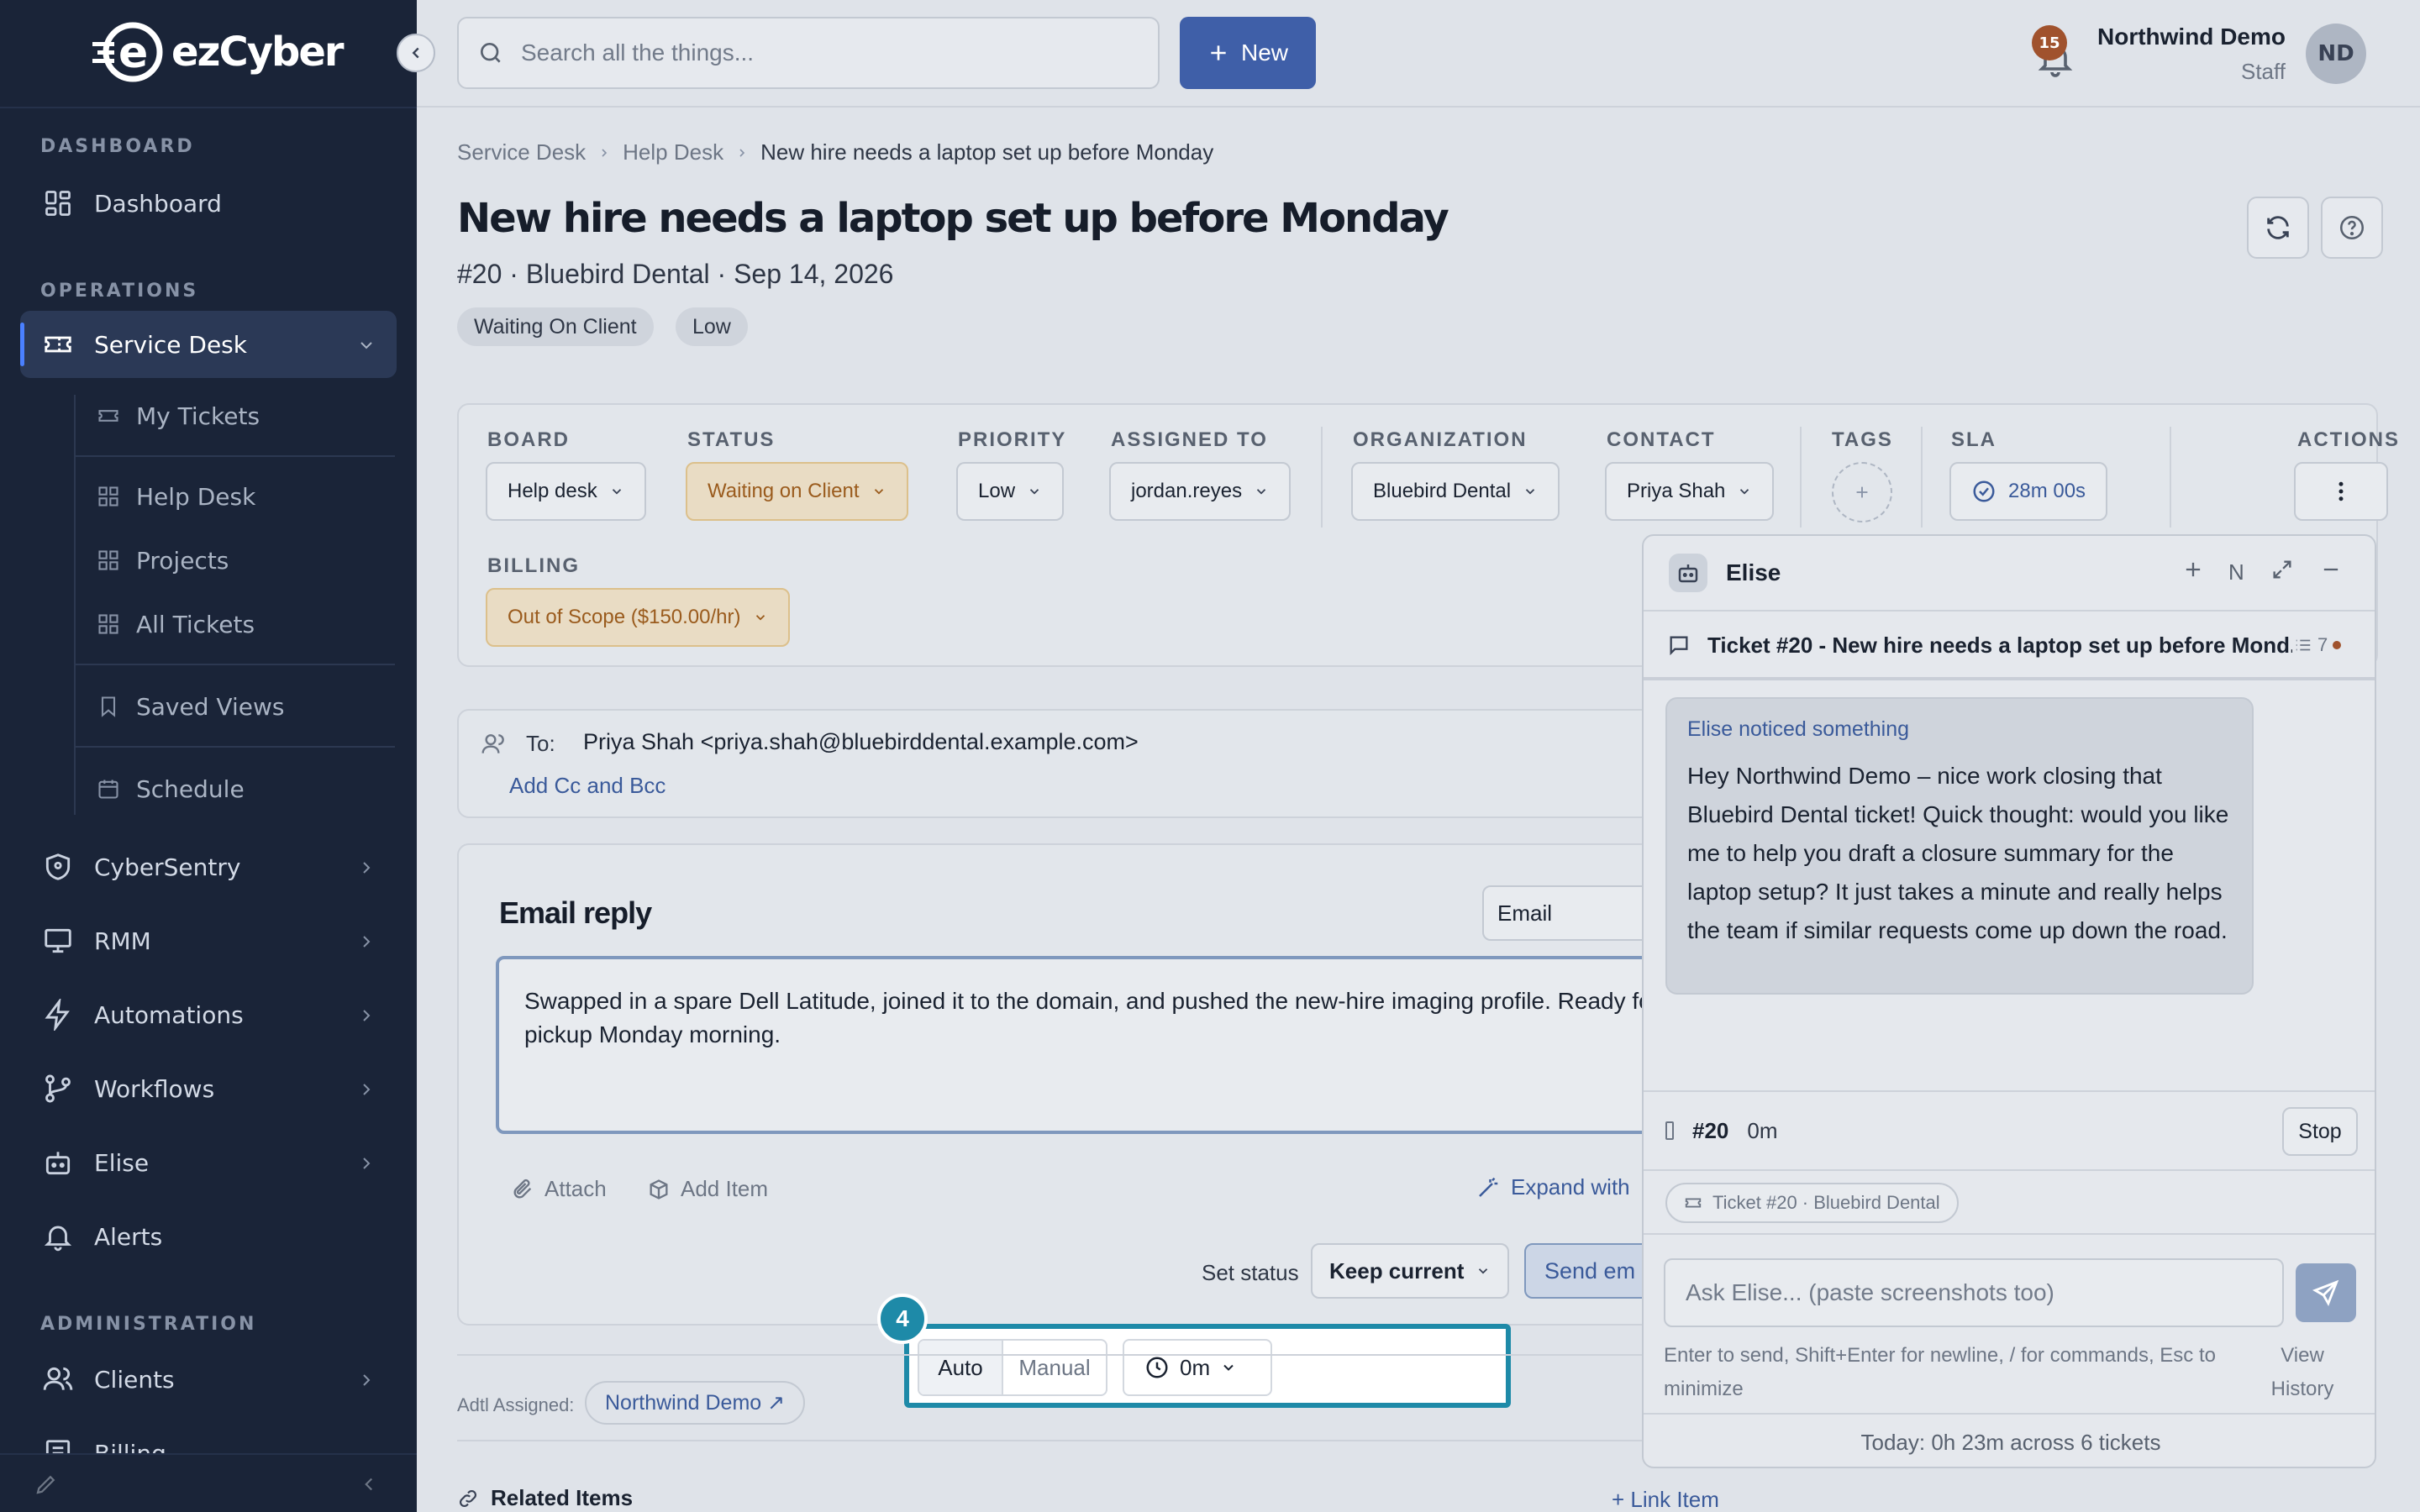  Describe the element at coordinates (235, 788) in the screenshot. I see `sidebar-item-schedule: Schedule` at that location.